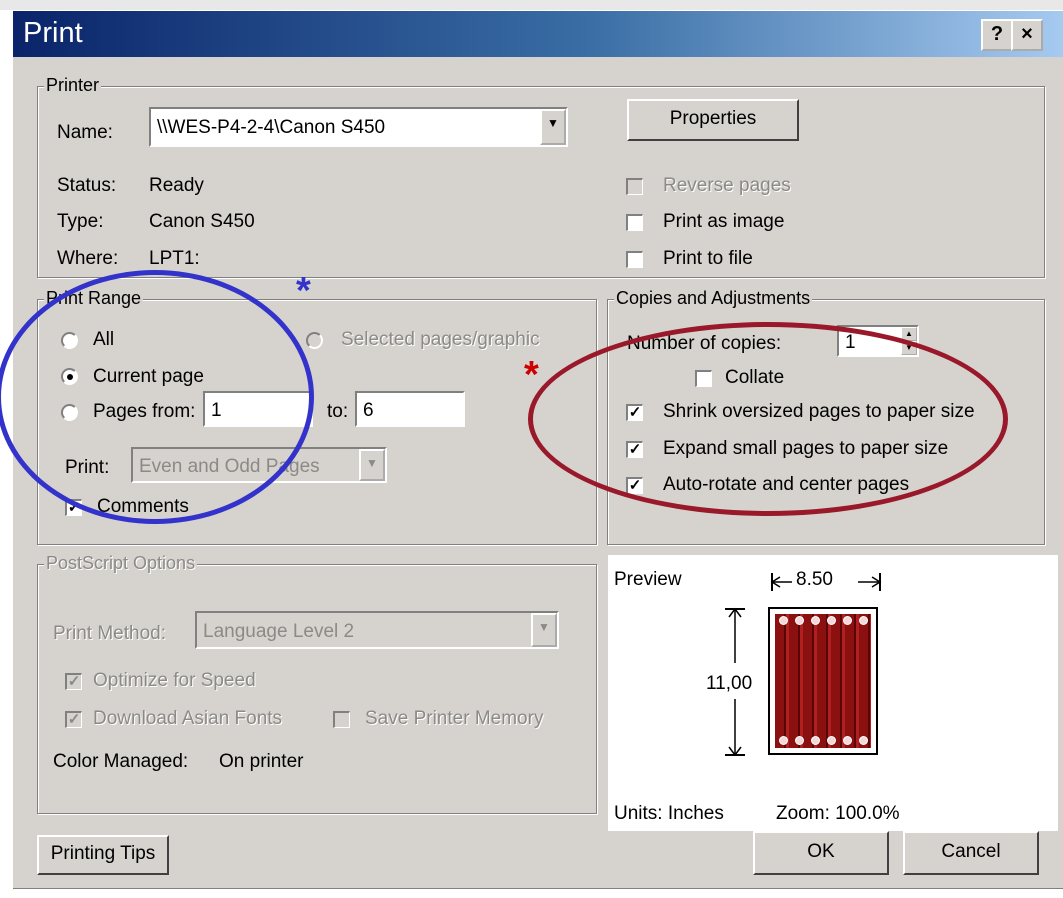 This screenshot has width=1063, height=898. Describe the element at coordinates (997, 35) in the screenshot. I see `help-icon: ?` at that location.